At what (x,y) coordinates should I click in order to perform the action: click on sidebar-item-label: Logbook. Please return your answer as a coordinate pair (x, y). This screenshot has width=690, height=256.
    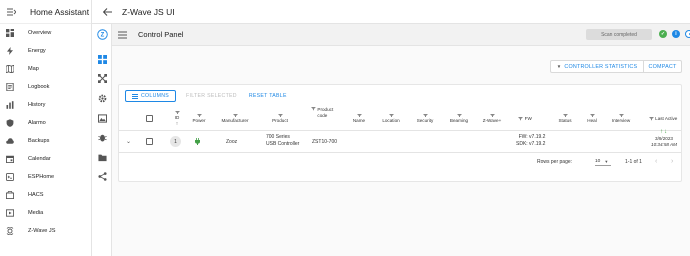
    Looking at the image, I should click on (39, 87).